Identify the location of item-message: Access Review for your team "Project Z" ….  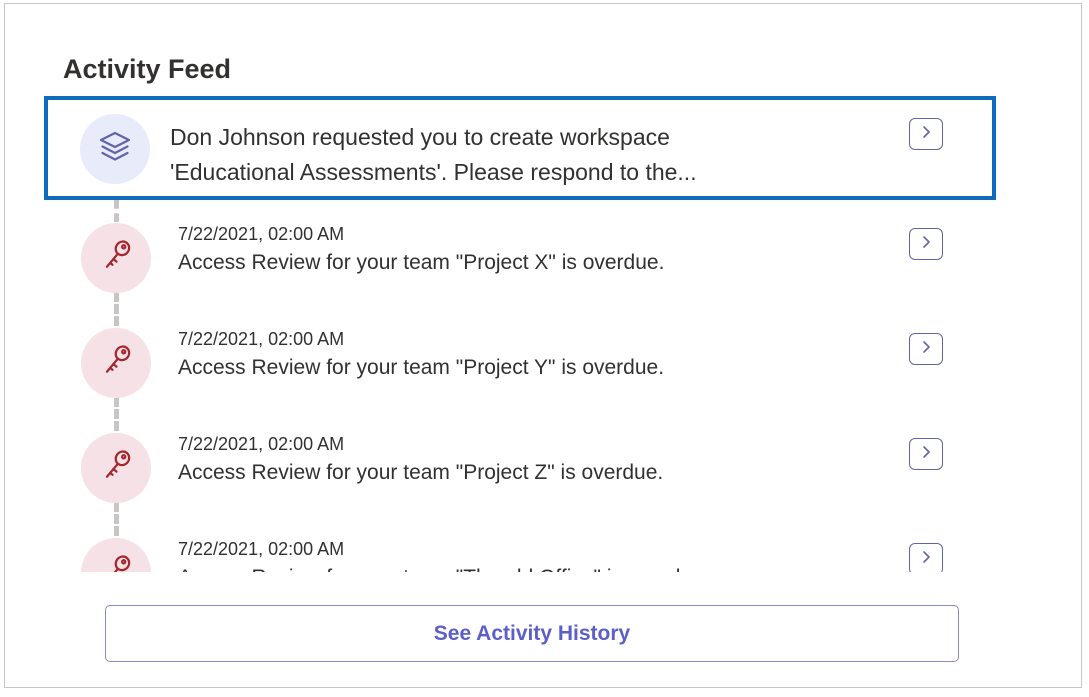
(421, 472).